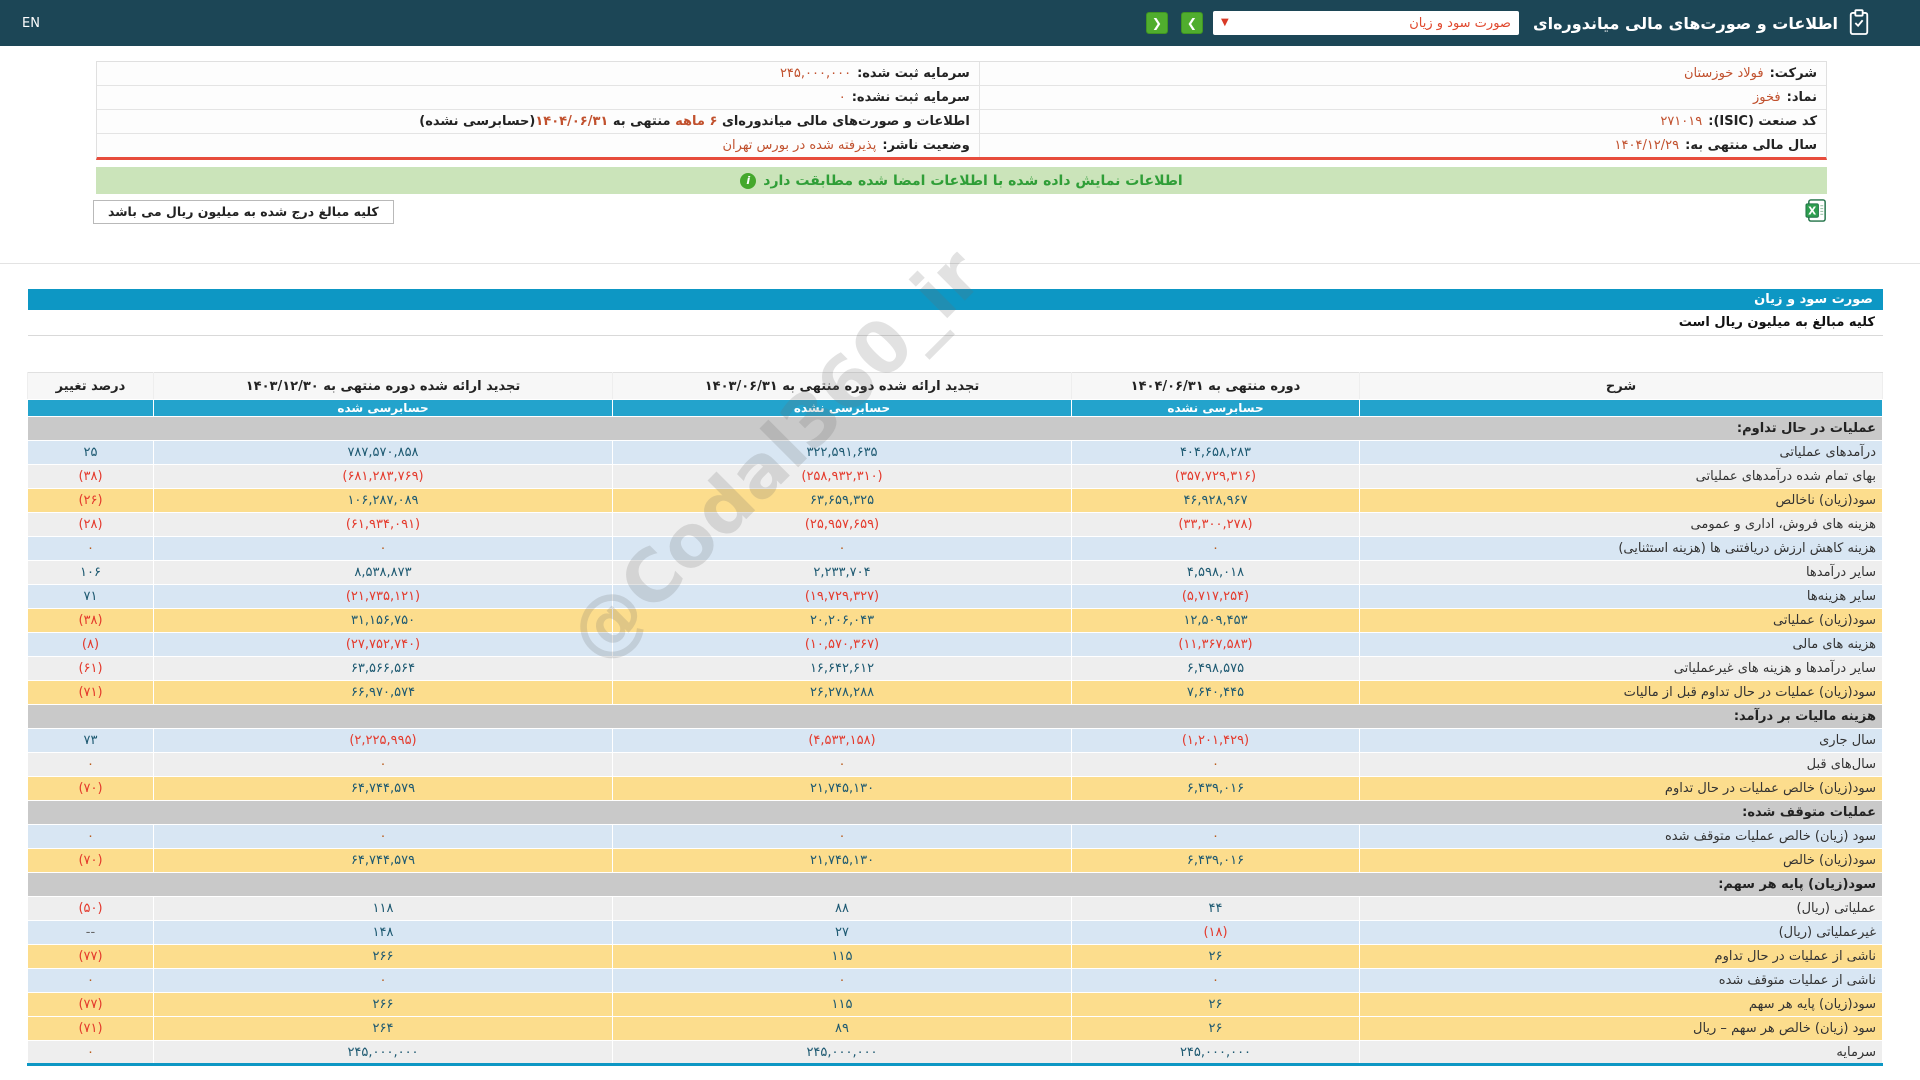 The height and width of the screenshot is (1080, 1920). What do you see at coordinates (1621, 668) in the screenshot?
I see `cell-description: سایر درآمدها و هزینه های غیرعملیاتی` at bounding box center [1621, 668].